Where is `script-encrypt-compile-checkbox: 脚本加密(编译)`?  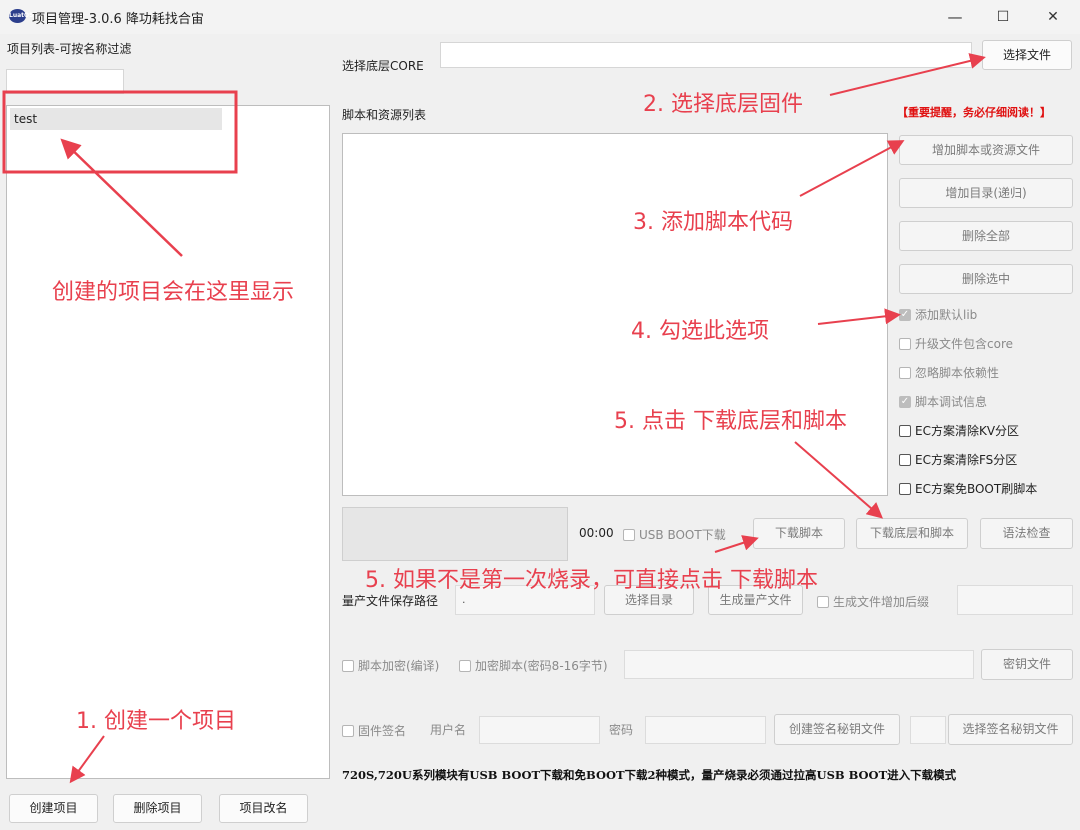
script-encrypt-compile-checkbox: 脚本加密(编译) is located at coordinates (390, 665).